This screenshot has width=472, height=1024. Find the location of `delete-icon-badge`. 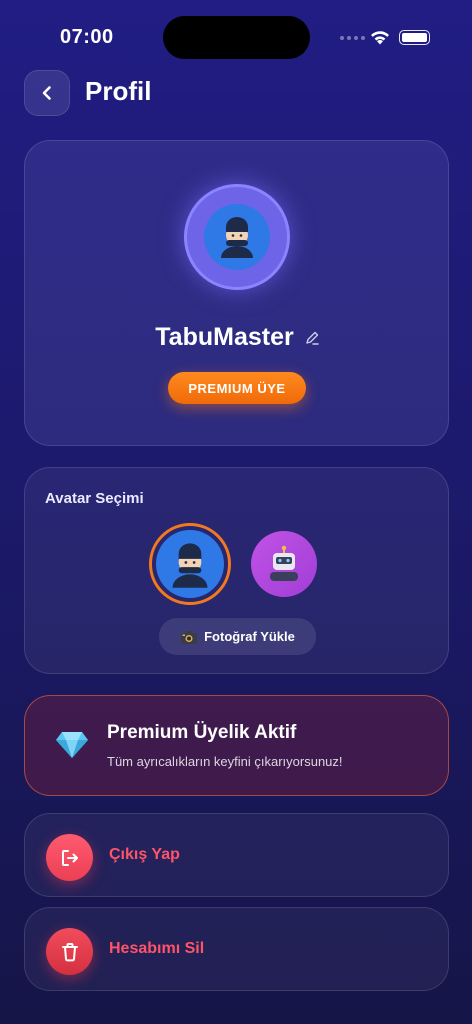

delete-icon-badge is located at coordinates (69, 951).